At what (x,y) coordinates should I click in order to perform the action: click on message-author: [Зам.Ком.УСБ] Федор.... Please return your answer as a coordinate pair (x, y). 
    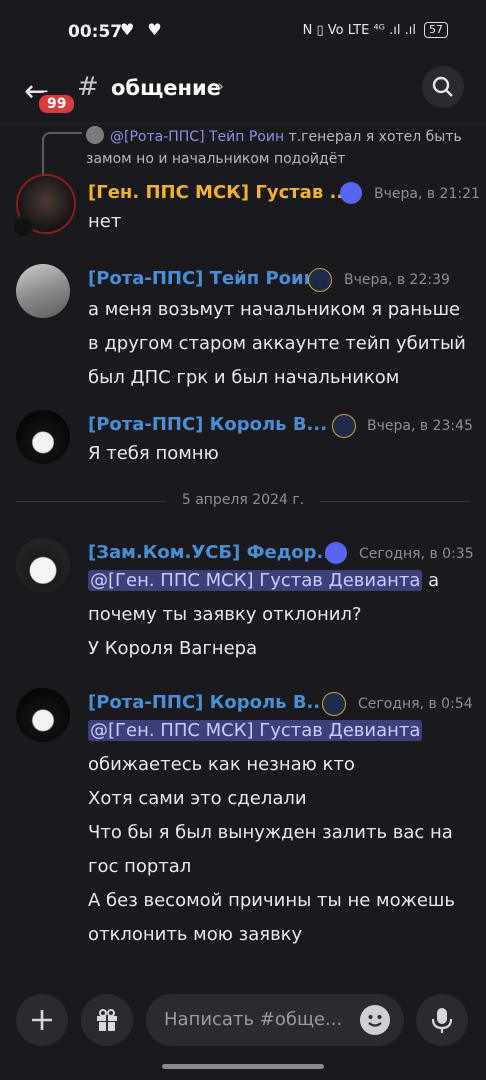
    Looking at the image, I should click on (212, 552).